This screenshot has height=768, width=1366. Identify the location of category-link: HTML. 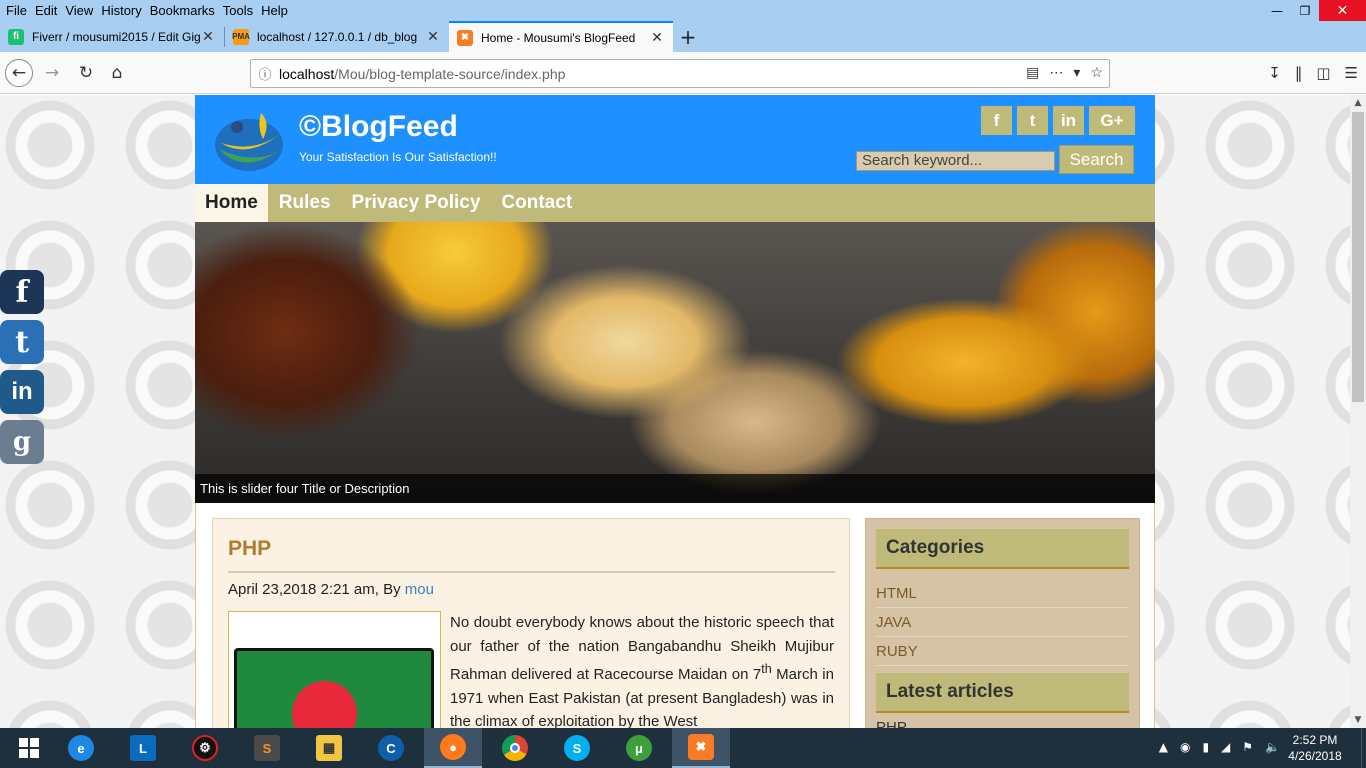
(1002, 593).